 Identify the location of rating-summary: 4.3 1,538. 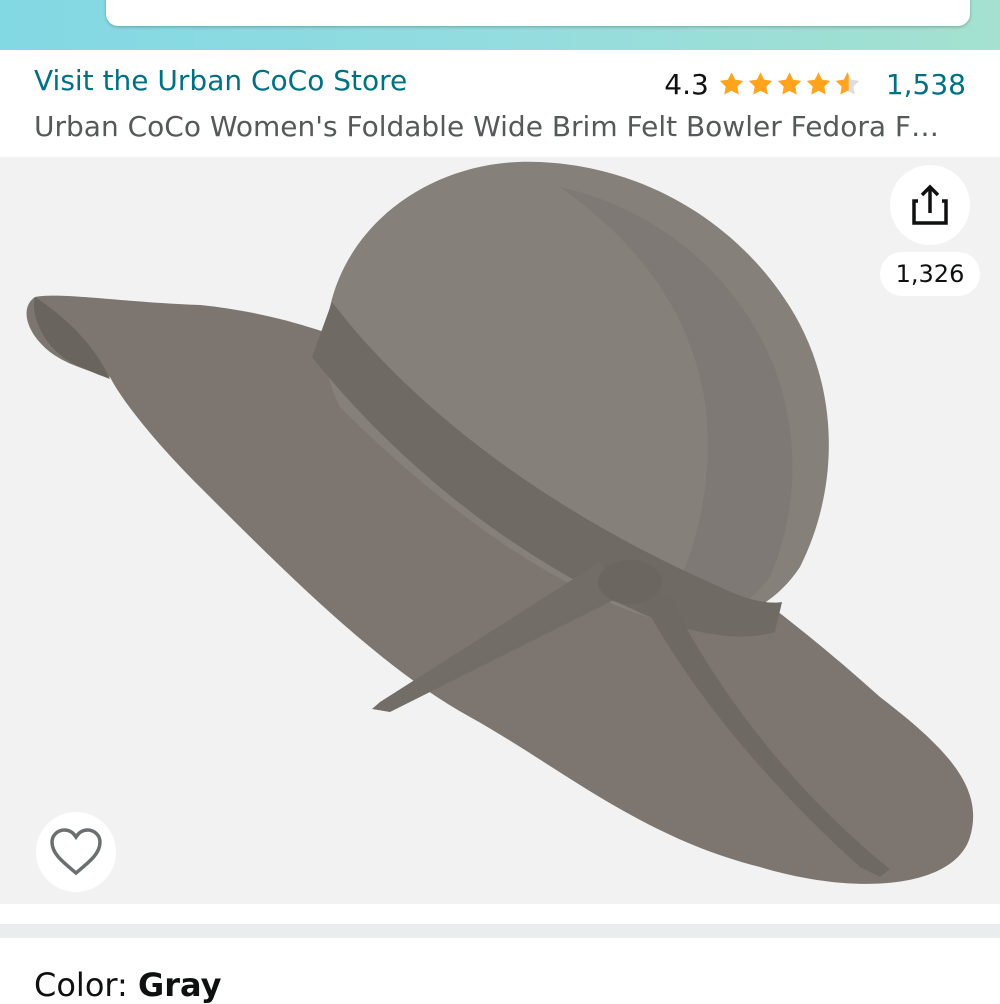
(815, 84).